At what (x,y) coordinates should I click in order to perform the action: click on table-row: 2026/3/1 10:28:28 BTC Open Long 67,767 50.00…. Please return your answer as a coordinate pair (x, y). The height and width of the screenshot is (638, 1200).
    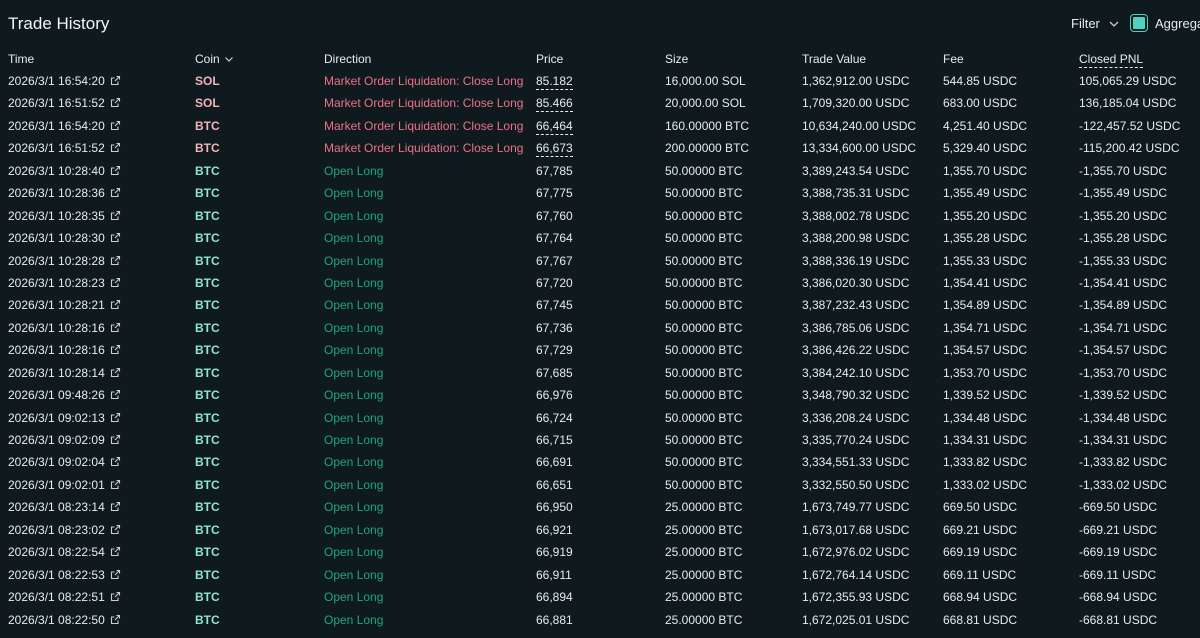
    Looking at the image, I should click on (600, 261).